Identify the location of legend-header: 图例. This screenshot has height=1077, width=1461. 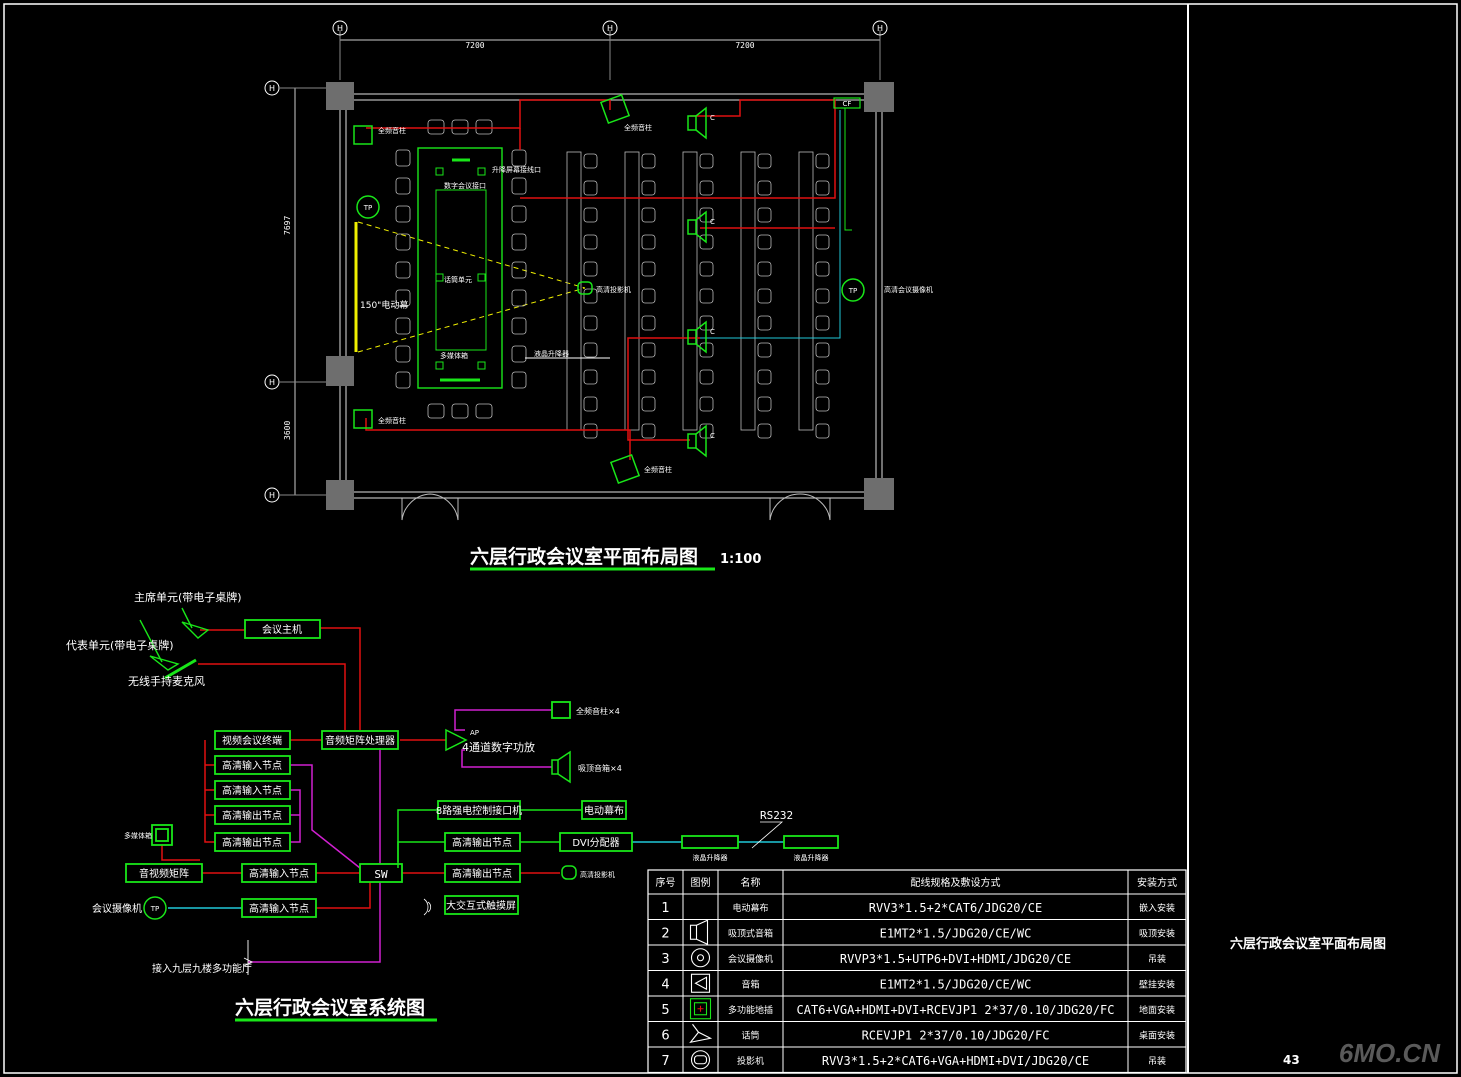
(701, 882).